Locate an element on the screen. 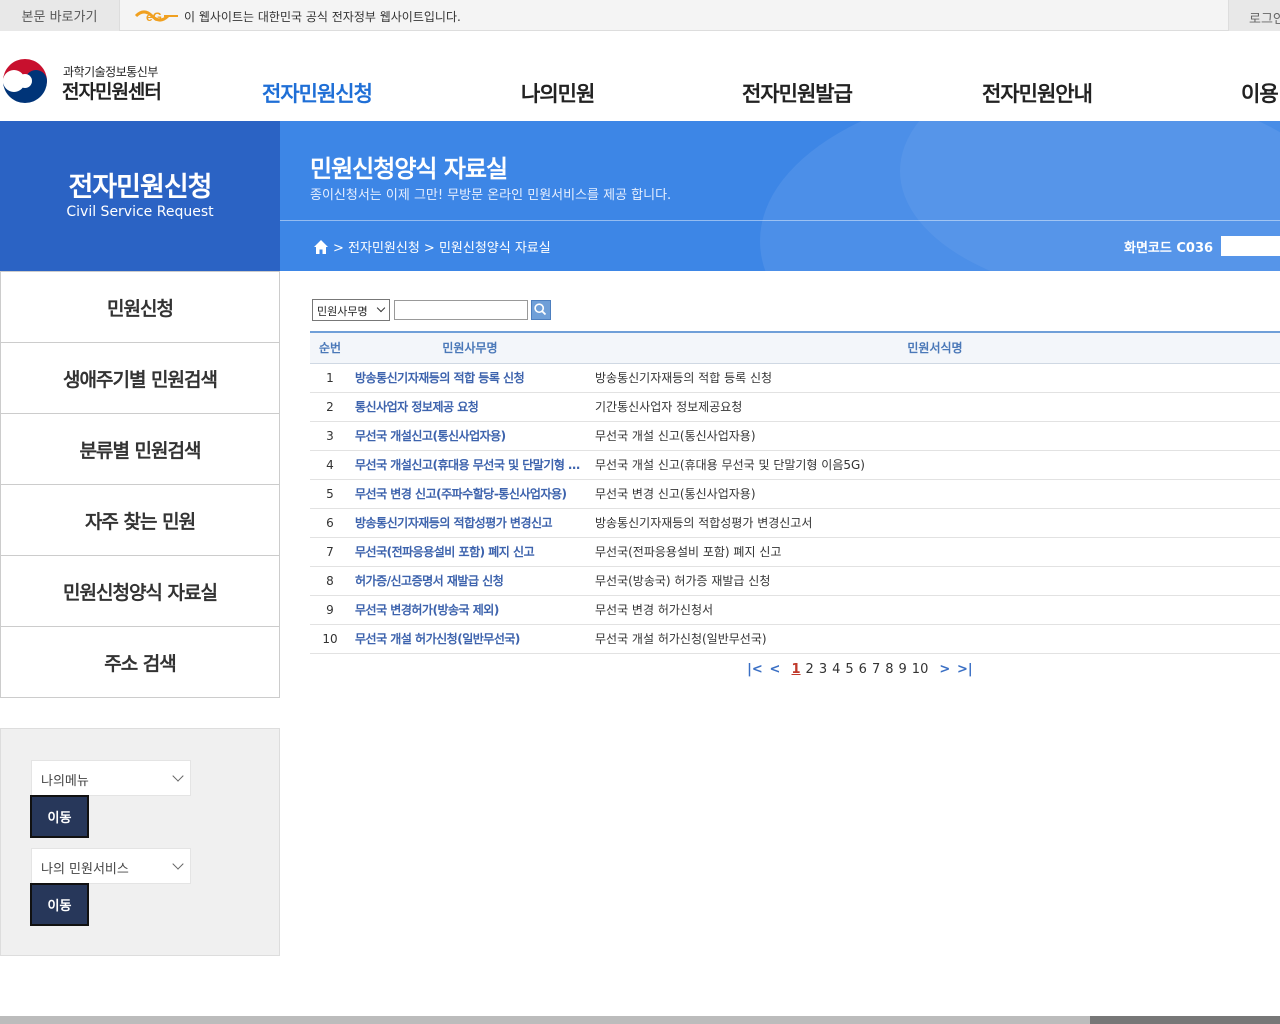 Image resolution: width=1280 pixels, height=1024 pixels. first-page-icon: |< is located at coordinates (755, 669).